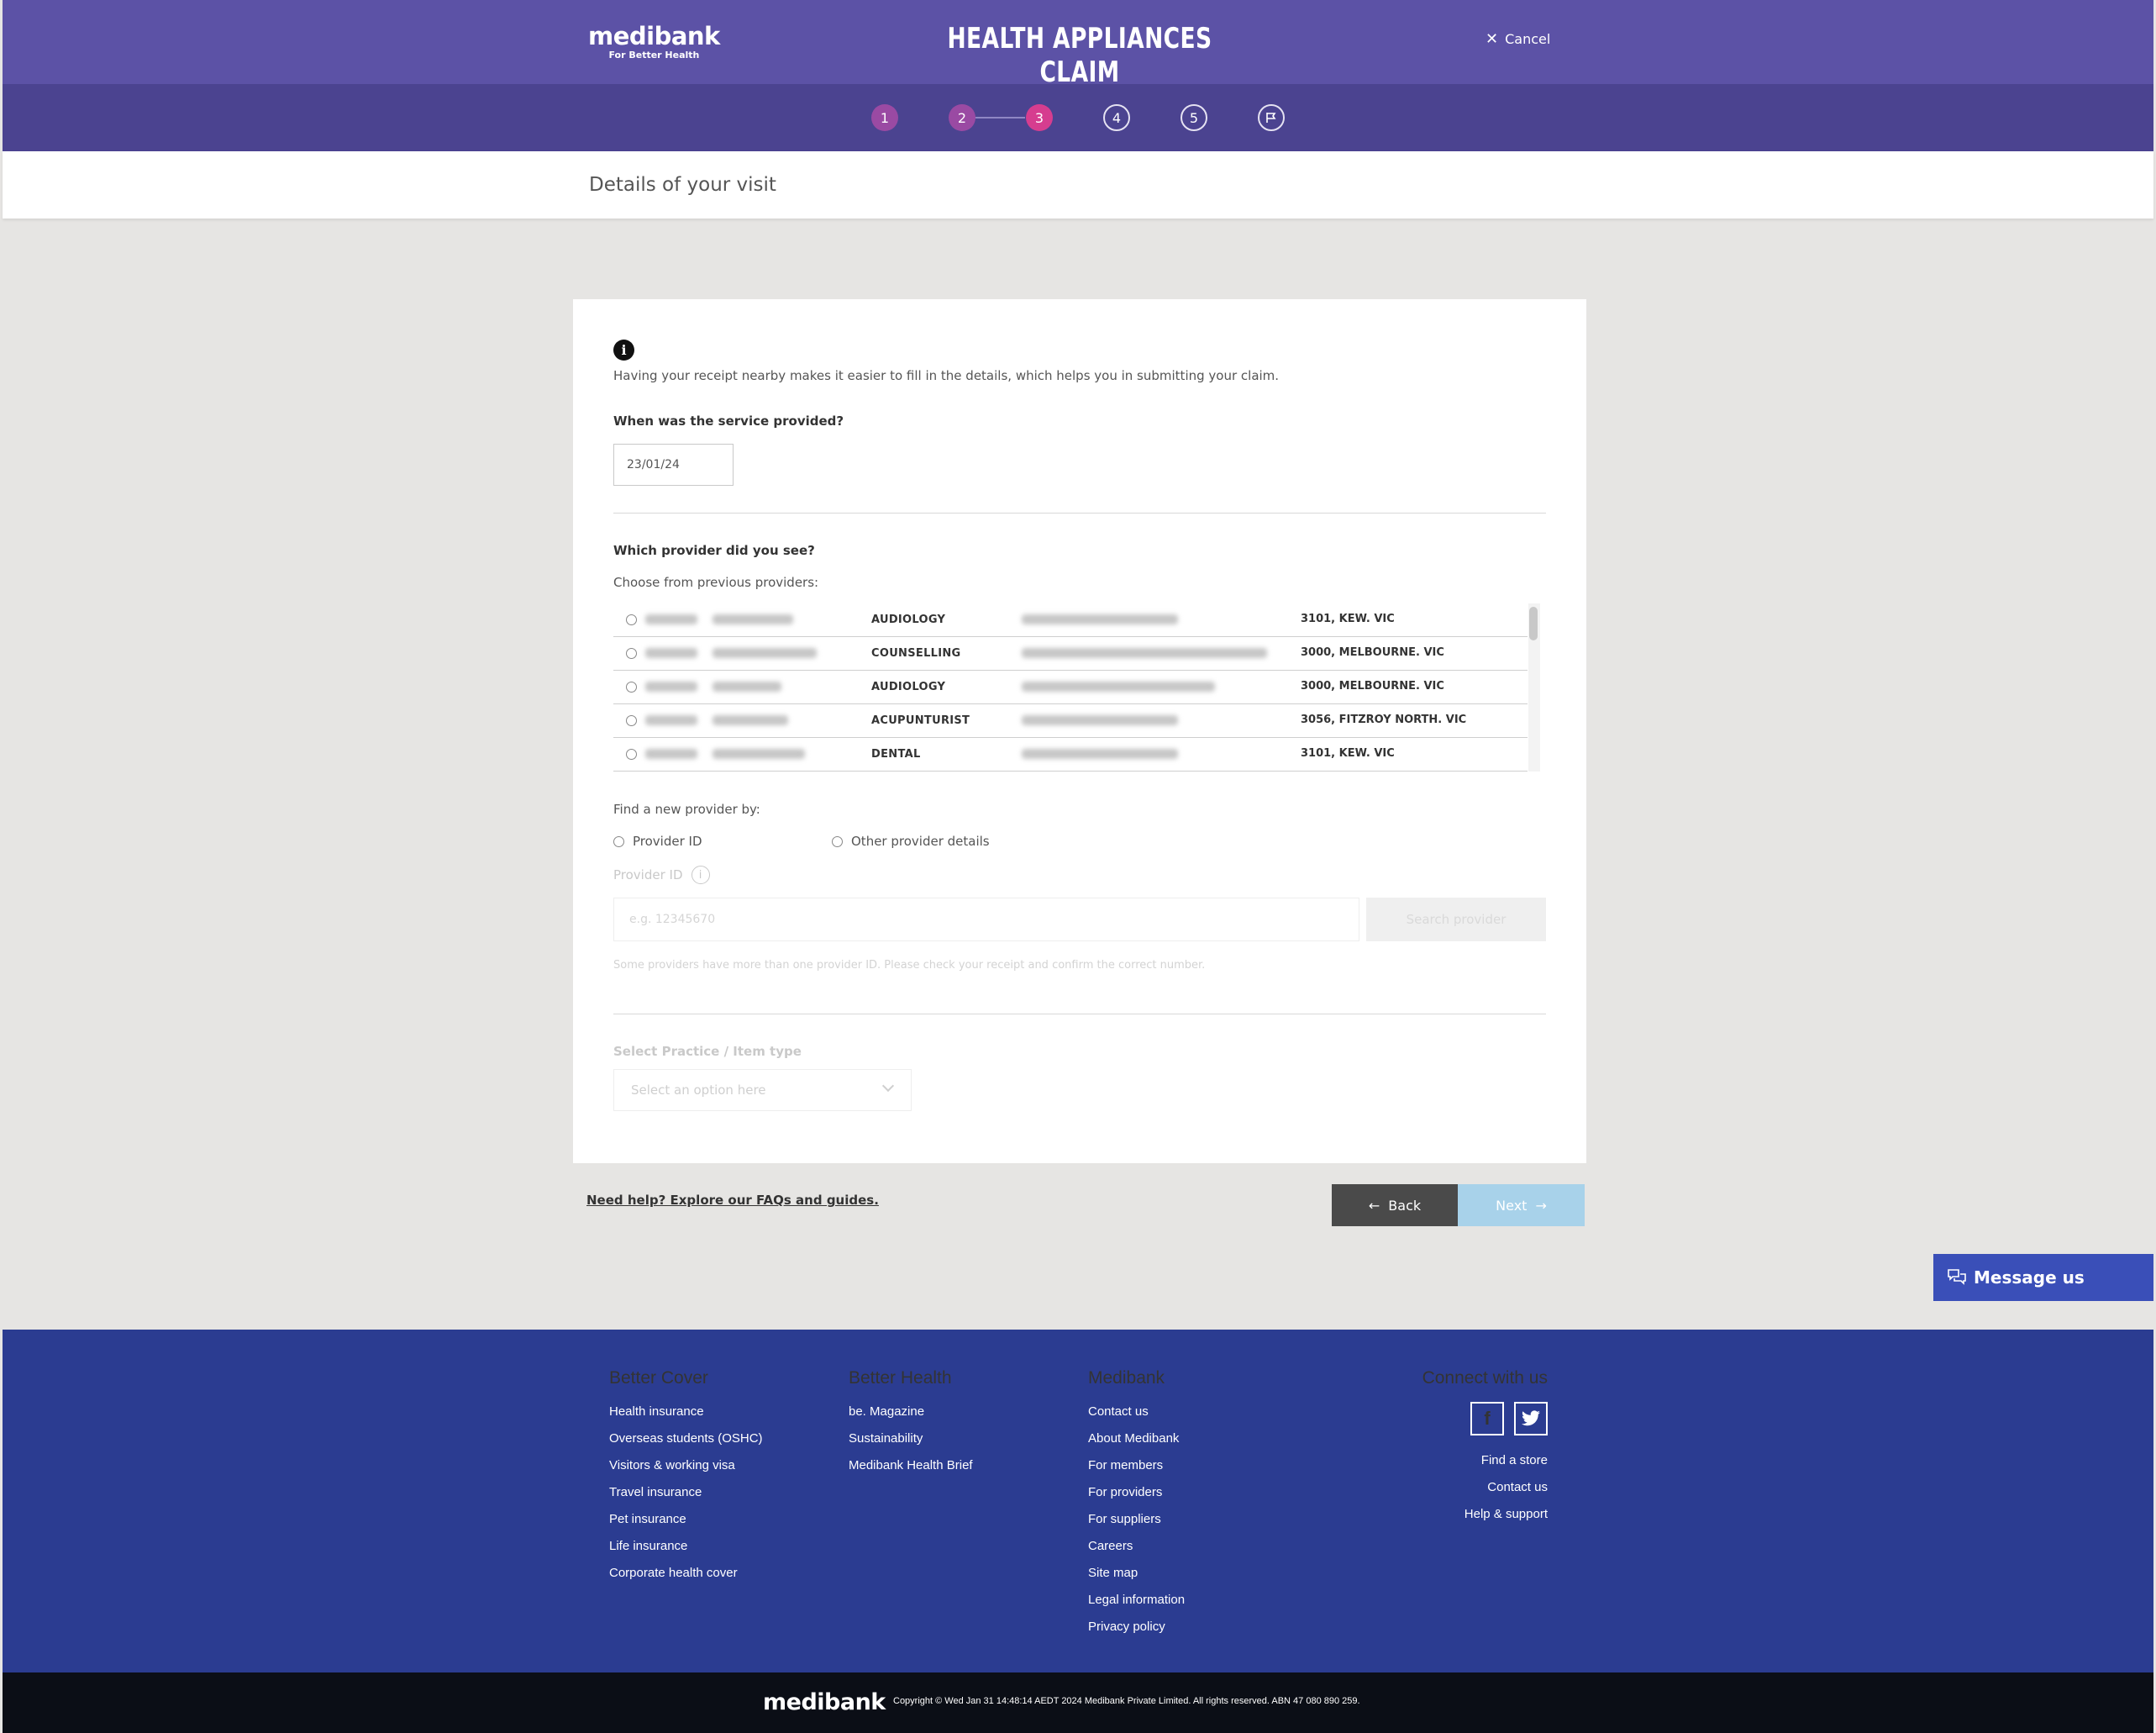 The height and width of the screenshot is (1733, 2156). Describe the element at coordinates (733, 1200) in the screenshot. I see `faq-help-link: Need help? Explore our FAQs and guides.` at that location.